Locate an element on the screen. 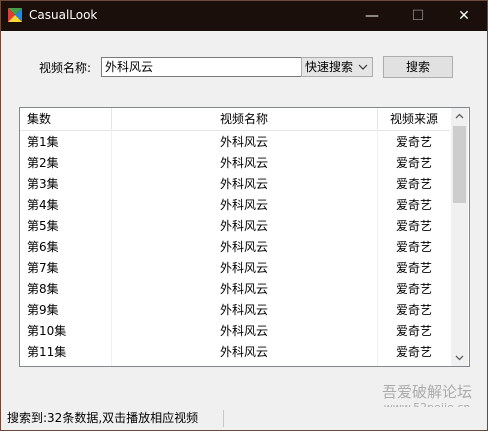  search-input: 外科风云 is located at coordinates (201, 67).